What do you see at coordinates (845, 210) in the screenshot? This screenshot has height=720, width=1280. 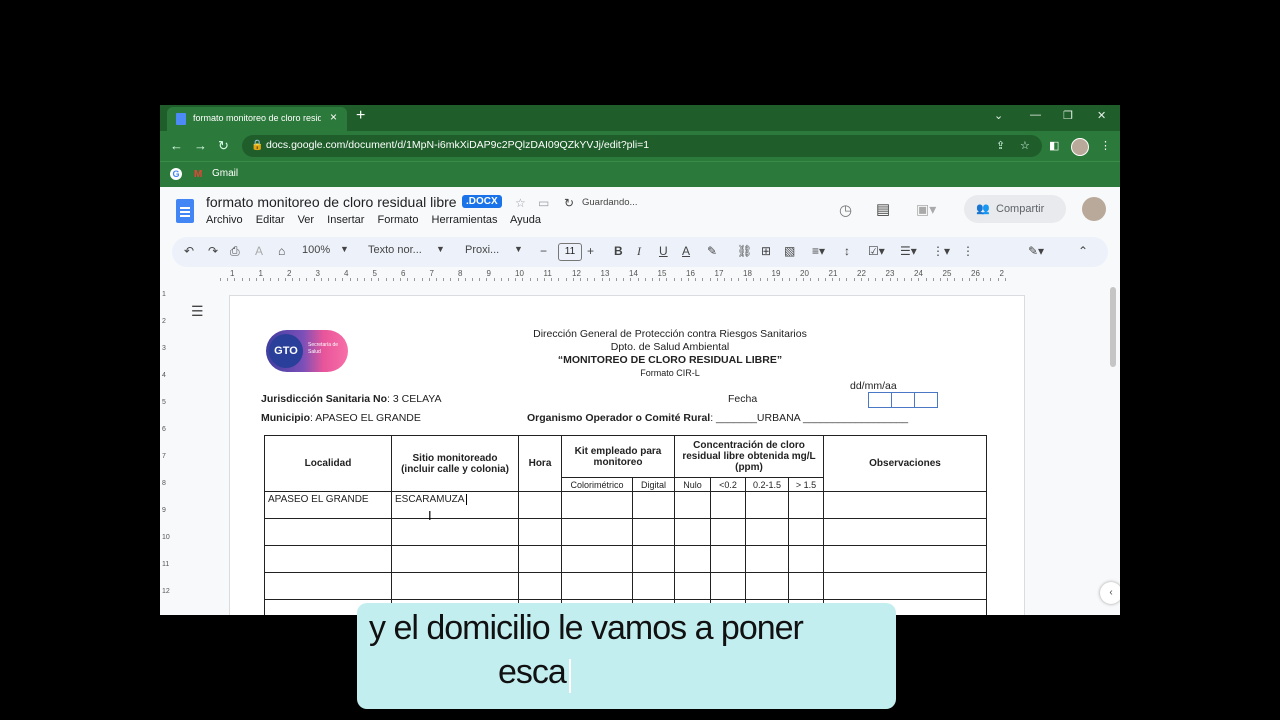 I see `history-icon: ◷` at bounding box center [845, 210].